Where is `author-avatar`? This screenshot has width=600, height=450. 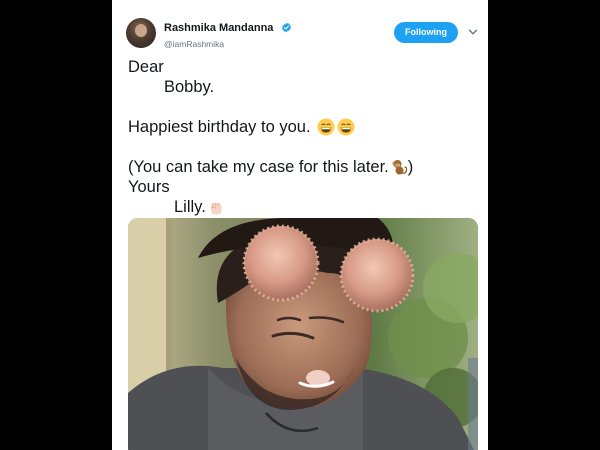
author-avatar is located at coordinates (141, 33).